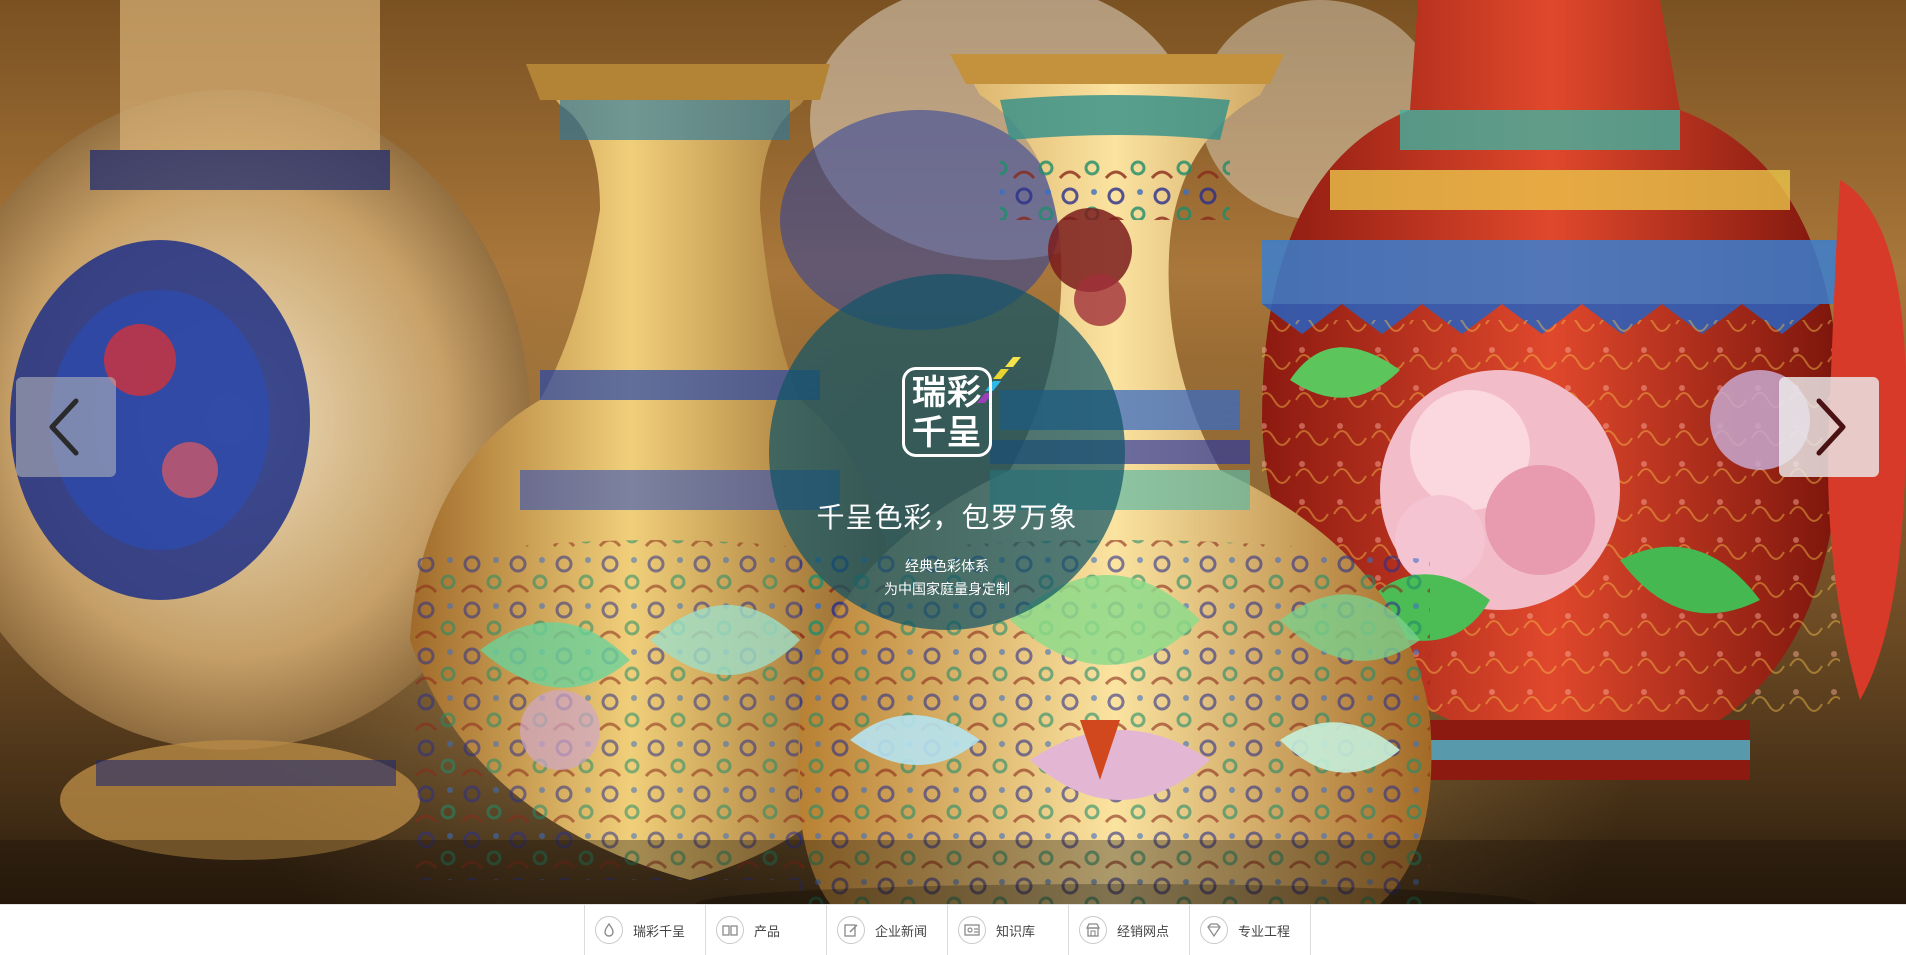  Describe the element at coordinates (609, 930) in the screenshot. I see `drop-icon` at that location.